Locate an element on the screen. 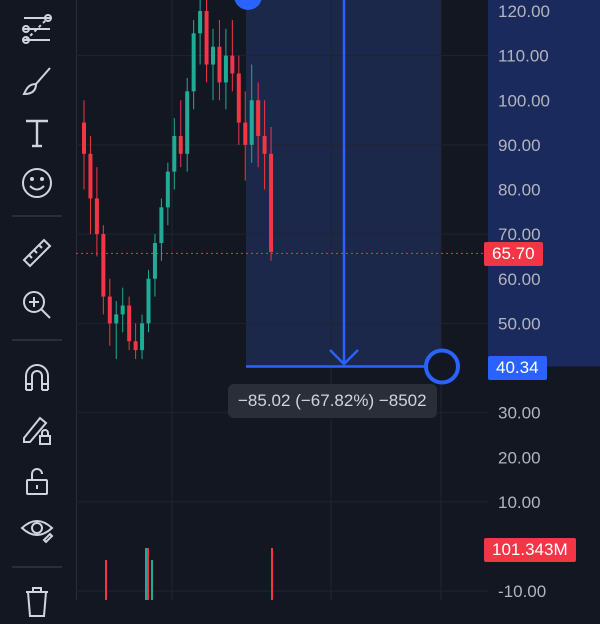 The image size is (600, 624). lock-drawing-icon is located at coordinates (37, 429).